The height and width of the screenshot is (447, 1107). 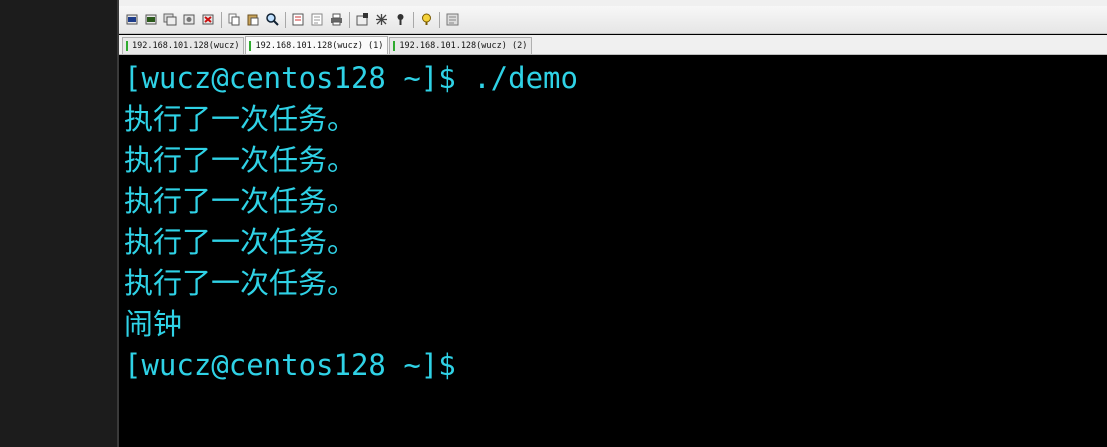 I want to click on help-icon, so click(x=426, y=20).